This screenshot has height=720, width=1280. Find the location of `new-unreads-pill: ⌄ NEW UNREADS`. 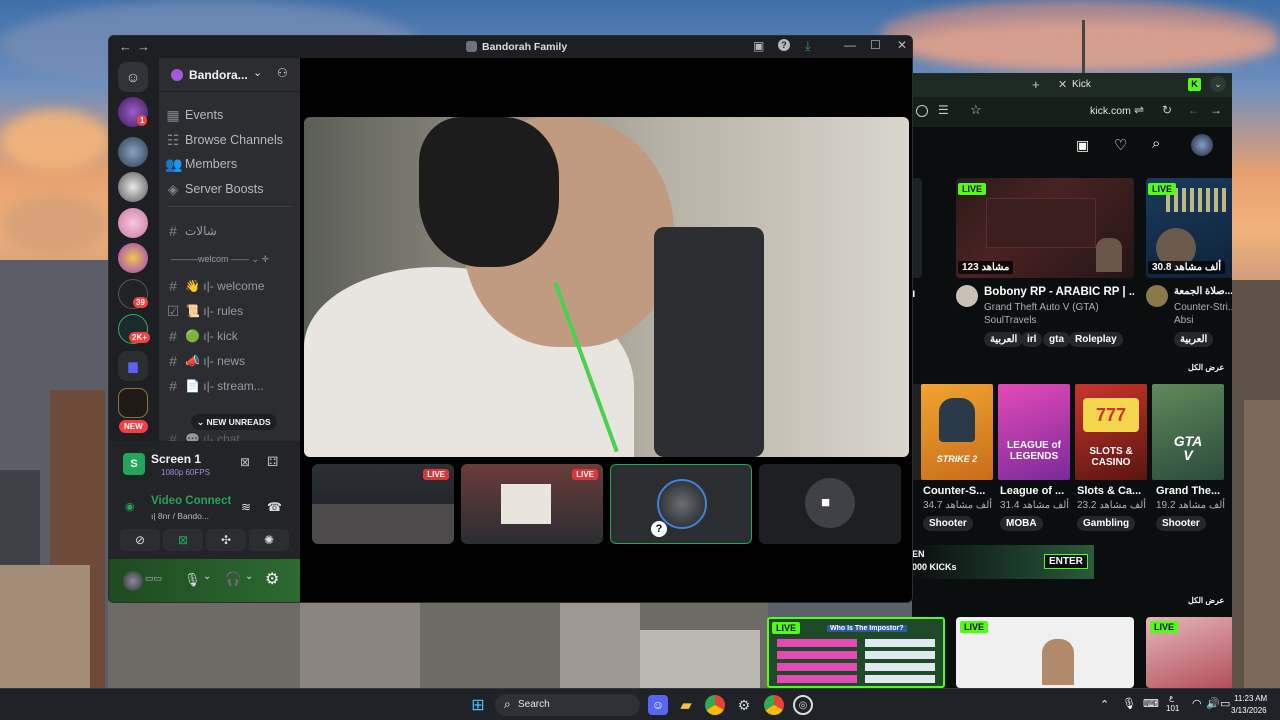

new-unreads-pill: ⌄ NEW UNREADS is located at coordinates (234, 422).